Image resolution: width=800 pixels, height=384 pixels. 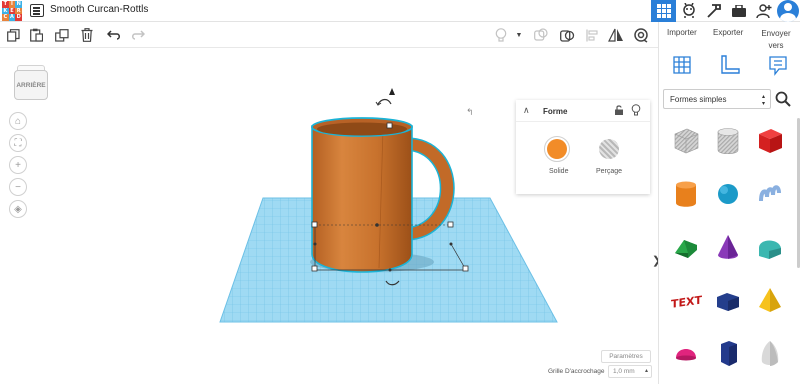 What do you see at coordinates (728, 352) in the screenshot?
I see `polygon-shape` at bounding box center [728, 352].